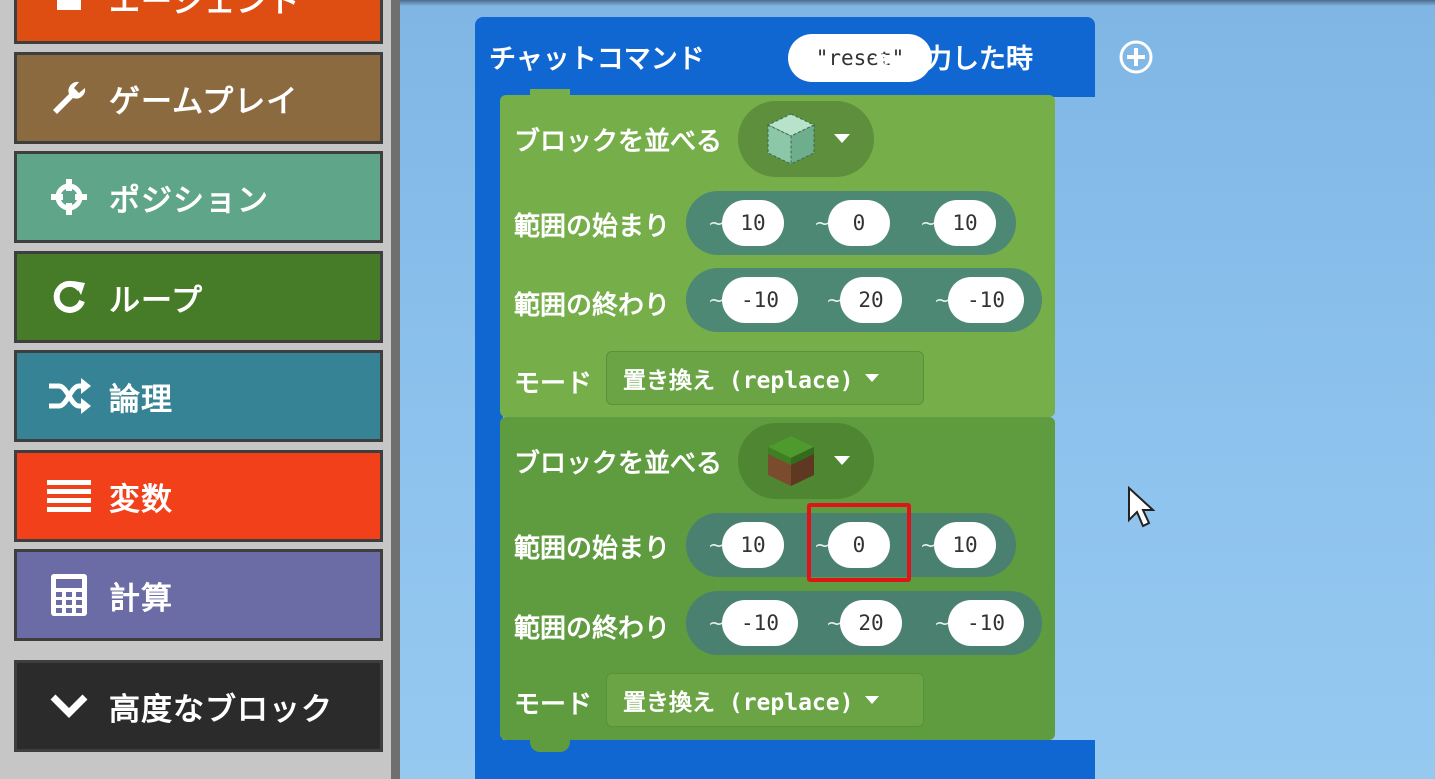 Image resolution: width=1435 pixels, height=779 pixels. I want to click on sidebar-scroll-edge, so click(395, 389).